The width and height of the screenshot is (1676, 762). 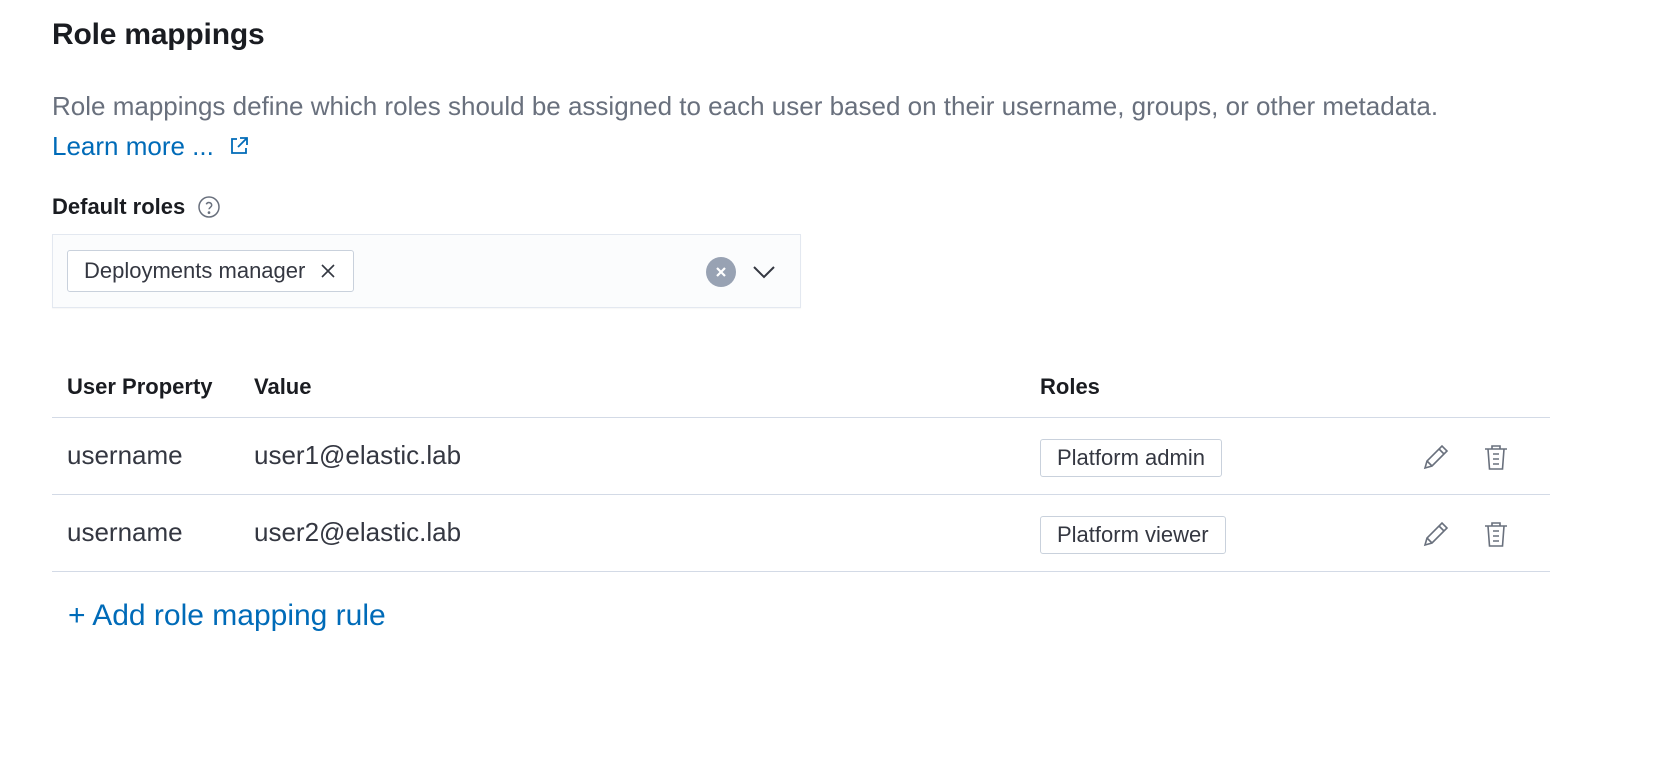 I want to click on cell-value: user1@elastic.lab, so click(x=358, y=455).